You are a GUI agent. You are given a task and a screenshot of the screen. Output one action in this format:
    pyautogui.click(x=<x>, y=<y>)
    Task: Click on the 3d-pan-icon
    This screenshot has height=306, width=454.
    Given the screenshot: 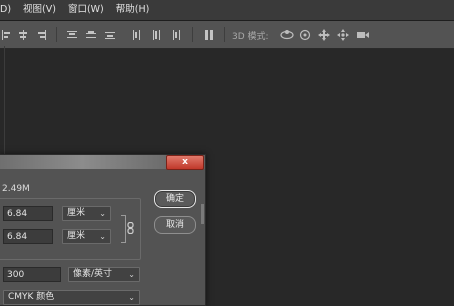 What is the action you would take?
    pyautogui.click(x=324, y=34)
    